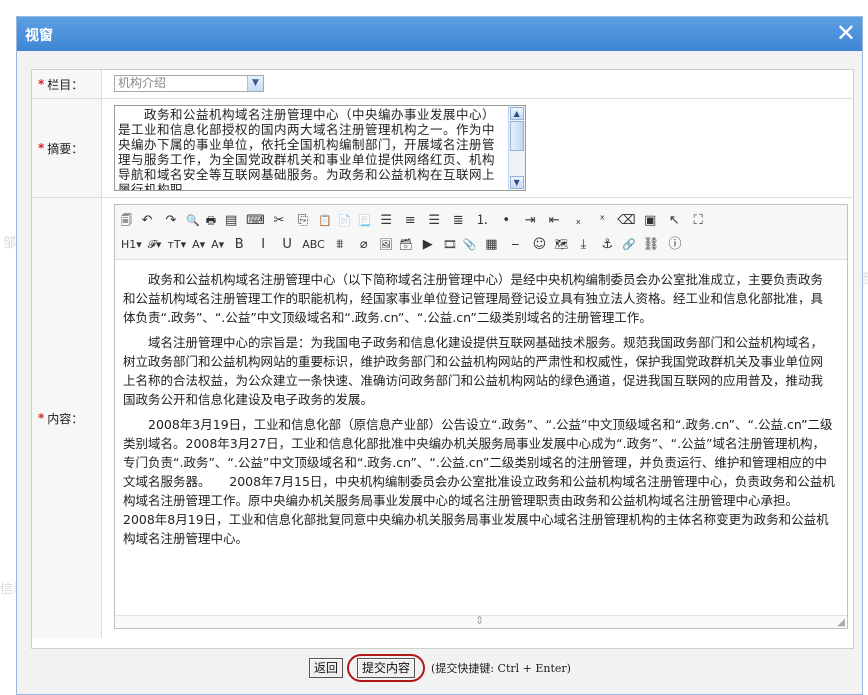 This screenshot has width=868, height=695. I want to click on media-icon: 🎞, so click(450, 245).